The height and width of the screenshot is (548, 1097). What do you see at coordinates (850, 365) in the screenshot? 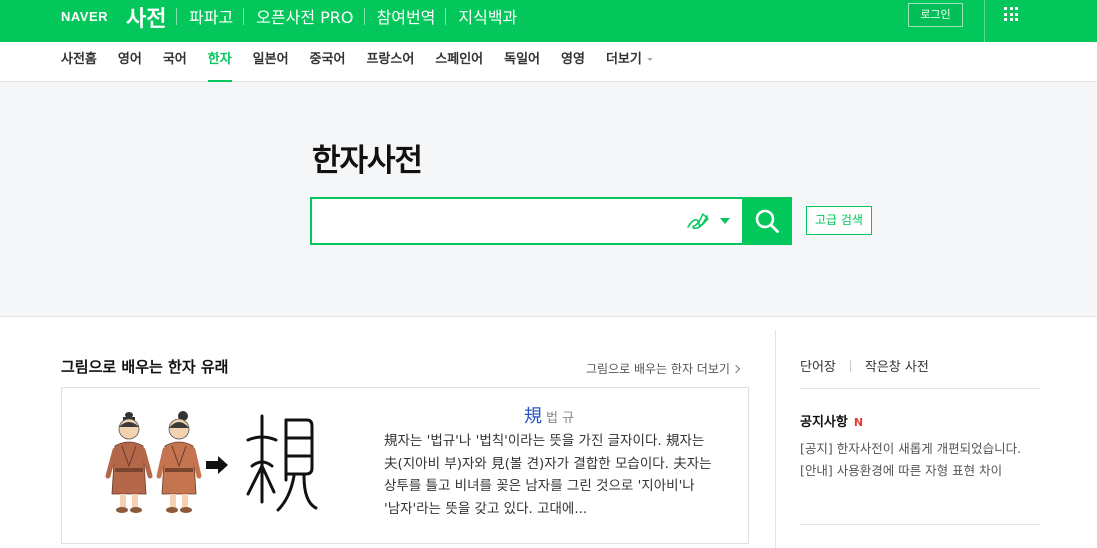
I see `link-divider` at bounding box center [850, 365].